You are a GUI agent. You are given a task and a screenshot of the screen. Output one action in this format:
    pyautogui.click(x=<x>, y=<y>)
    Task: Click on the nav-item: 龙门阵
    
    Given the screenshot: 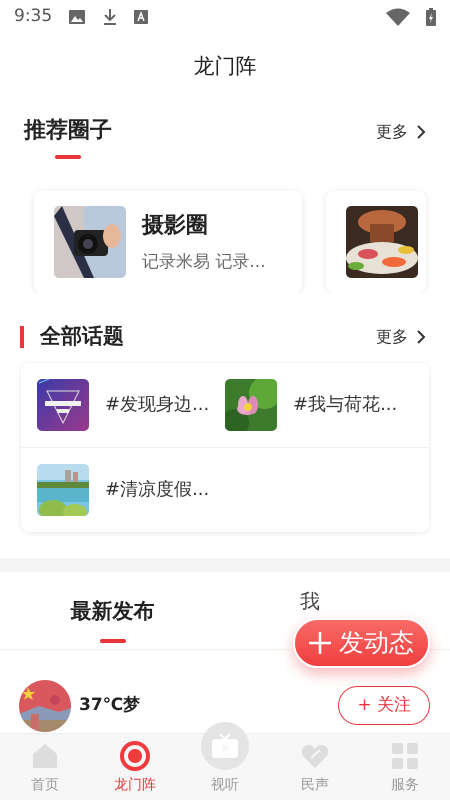 What is the action you would take?
    pyautogui.click(x=135, y=767)
    